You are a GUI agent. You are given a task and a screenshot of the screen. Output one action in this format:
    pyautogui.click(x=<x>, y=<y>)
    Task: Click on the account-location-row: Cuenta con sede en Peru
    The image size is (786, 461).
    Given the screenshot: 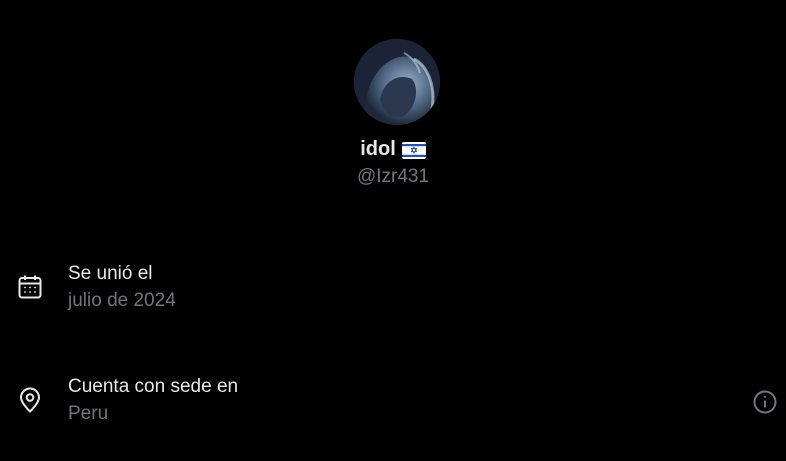 What is the action you would take?
    pyautogui.click(x=393, y=403)
    